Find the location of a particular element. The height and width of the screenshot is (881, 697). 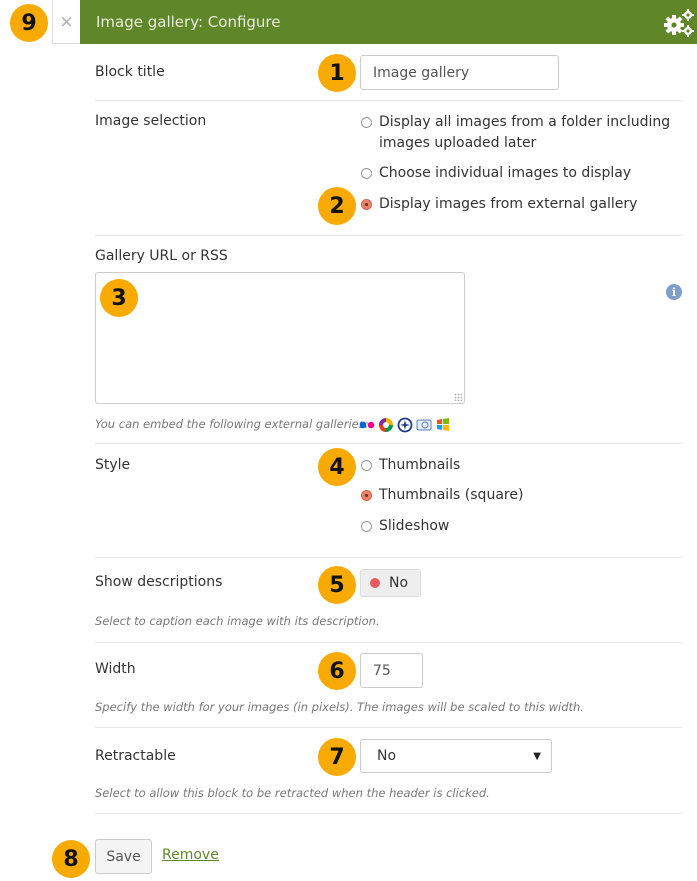

radio-option-individual: Choose individual images to display is located at coordinates (496, 173).